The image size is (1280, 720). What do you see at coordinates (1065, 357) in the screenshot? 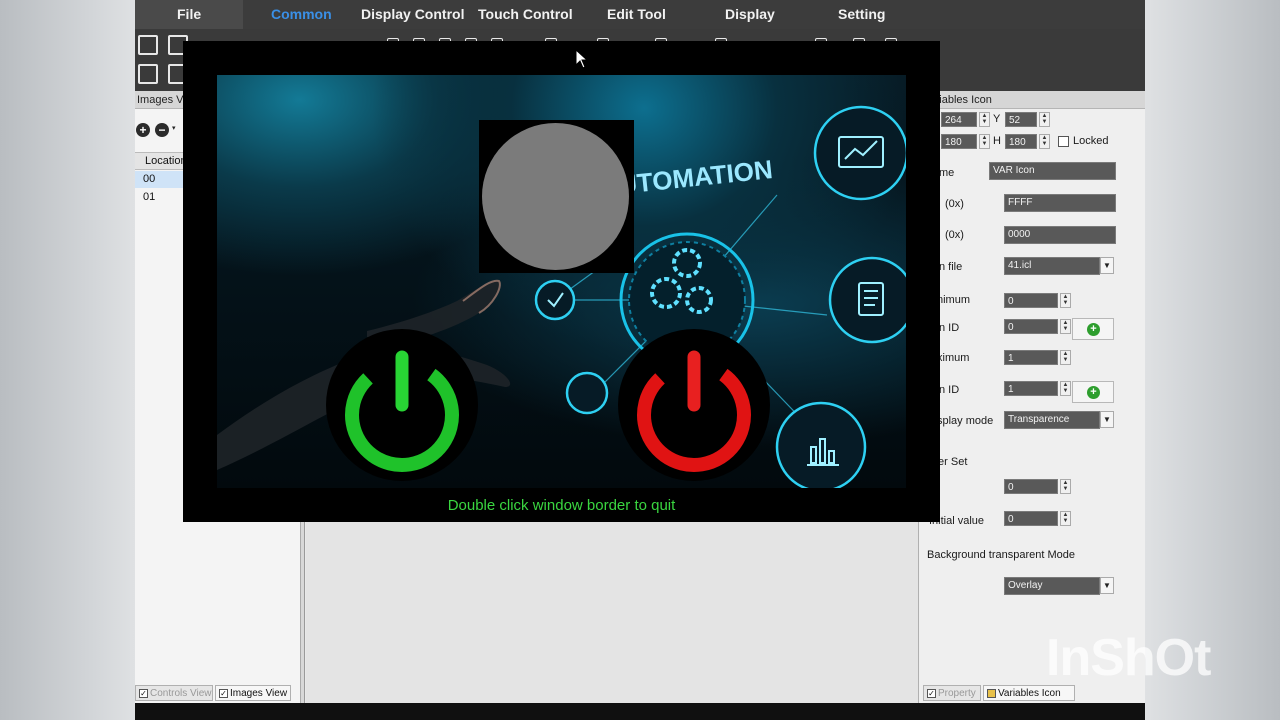
I see `maximum-spinner: ▲ ▼` at bounding box center [1065, 357].